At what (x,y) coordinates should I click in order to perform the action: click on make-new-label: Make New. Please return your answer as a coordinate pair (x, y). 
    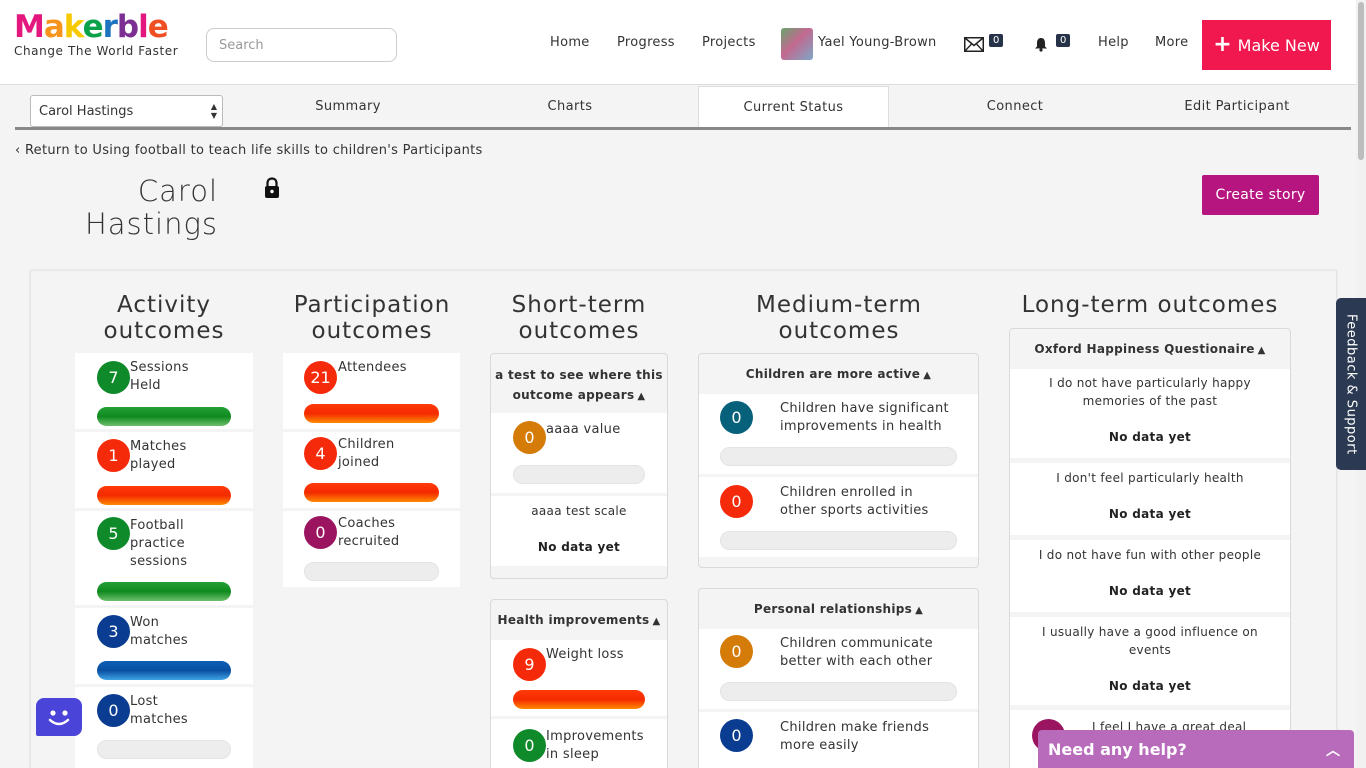
    Looking at the image, I should click on (1278, 45).